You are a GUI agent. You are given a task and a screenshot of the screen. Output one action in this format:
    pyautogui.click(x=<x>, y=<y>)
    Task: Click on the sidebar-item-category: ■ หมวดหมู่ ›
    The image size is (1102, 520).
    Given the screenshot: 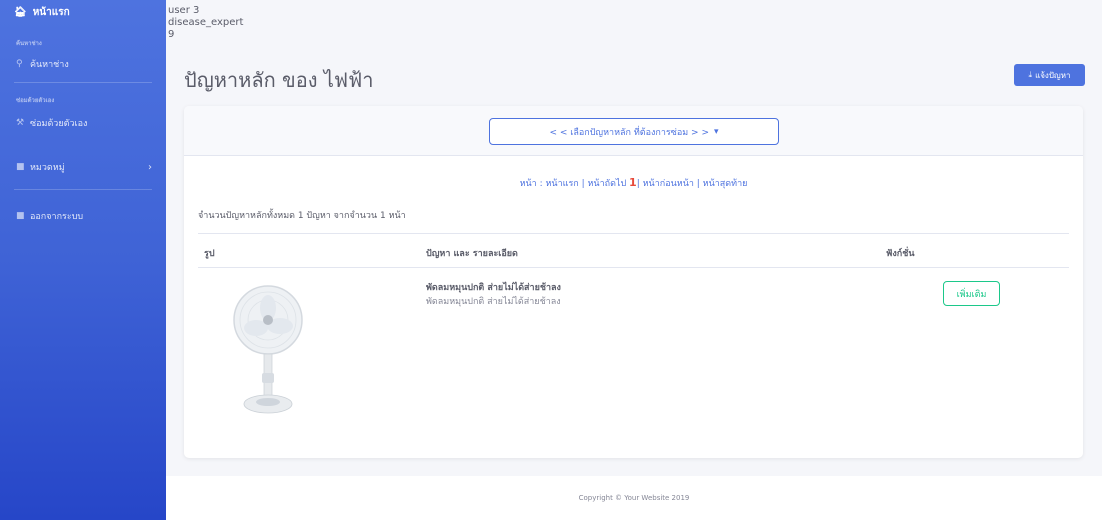 What is the action you would take?
    pyautogui.click(x=83, y=167)
    